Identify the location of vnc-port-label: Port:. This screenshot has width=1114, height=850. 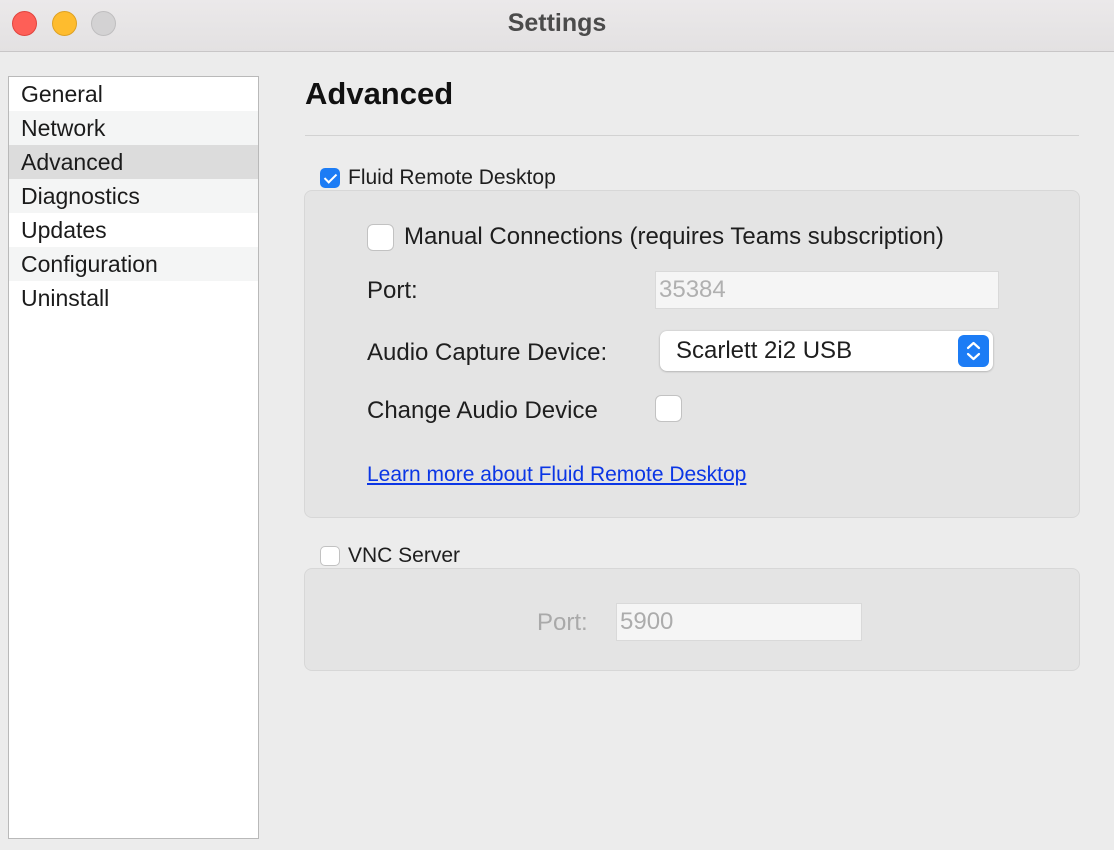
(562, 622).